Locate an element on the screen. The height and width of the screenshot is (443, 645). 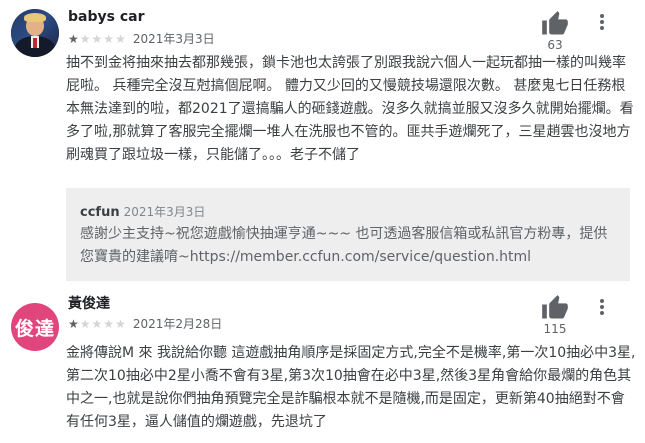
reviewer-name: 黃俊達 is located at coordinates (89, 304).